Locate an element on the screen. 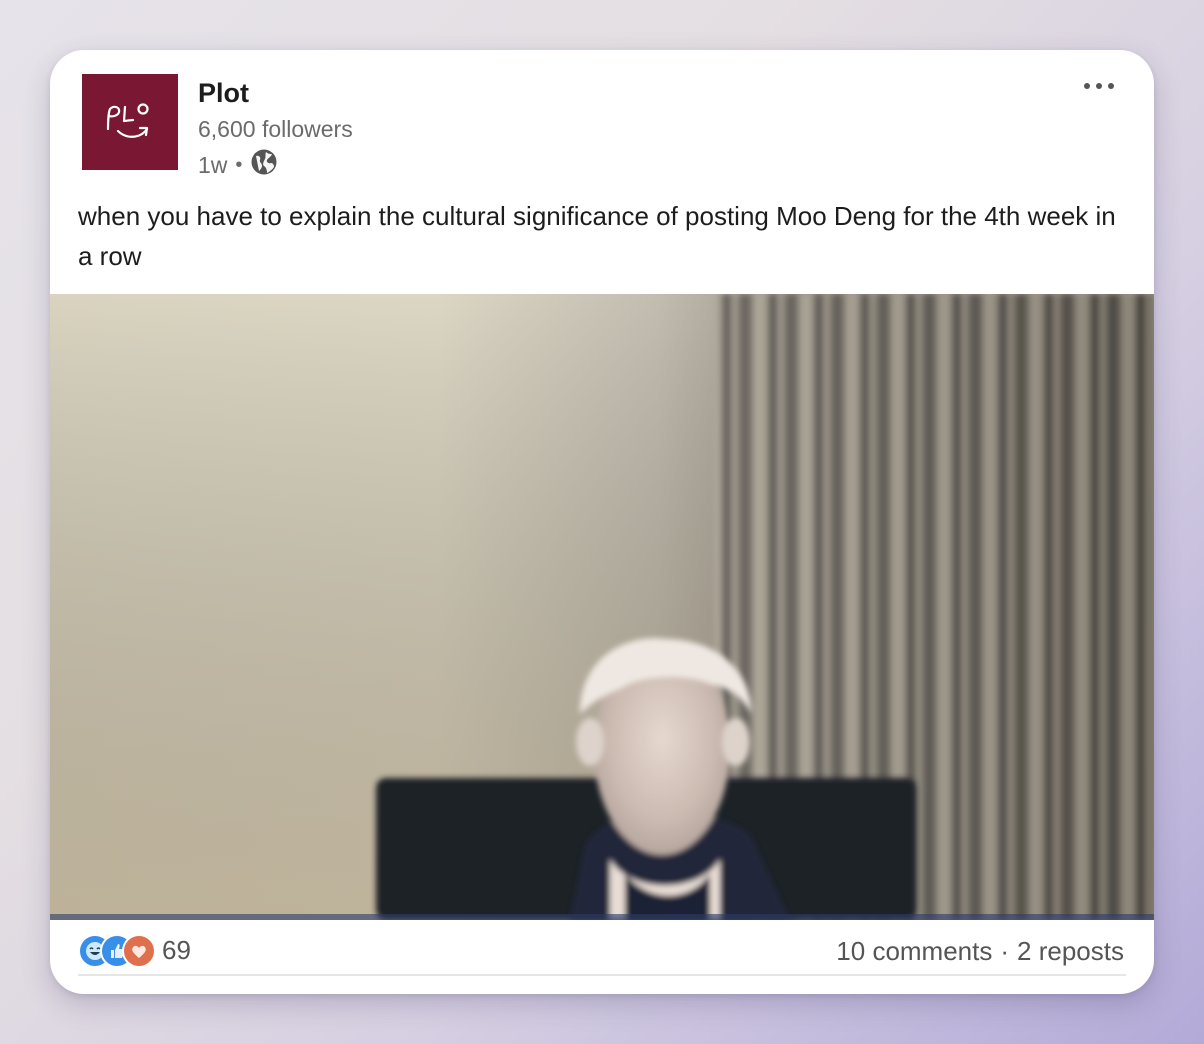  plot-logo-mark is located at coordinates (127, 120).